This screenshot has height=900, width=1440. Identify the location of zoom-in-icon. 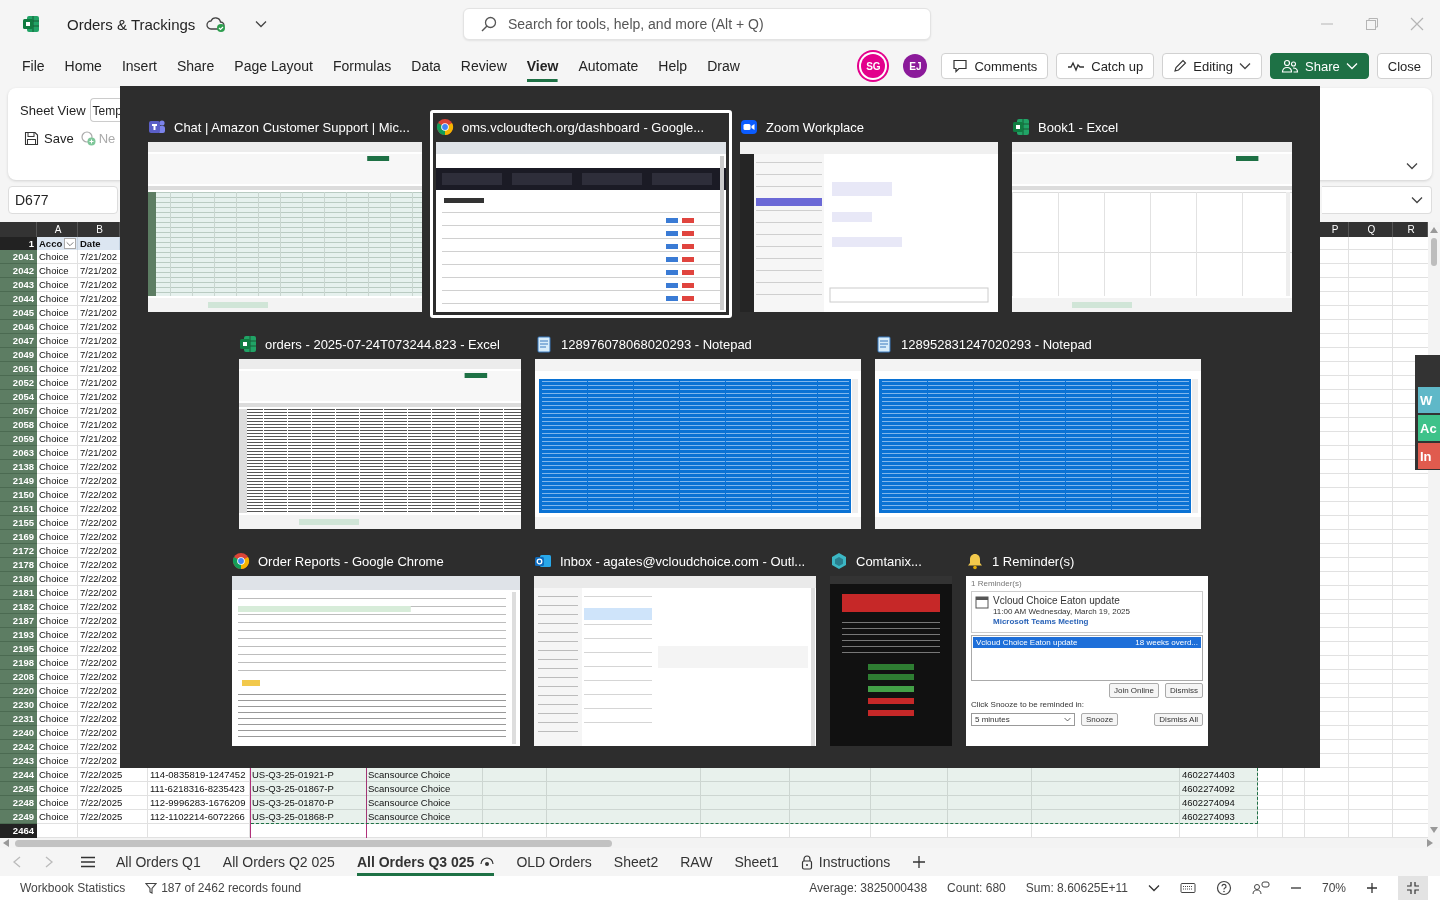
(1372, 888).